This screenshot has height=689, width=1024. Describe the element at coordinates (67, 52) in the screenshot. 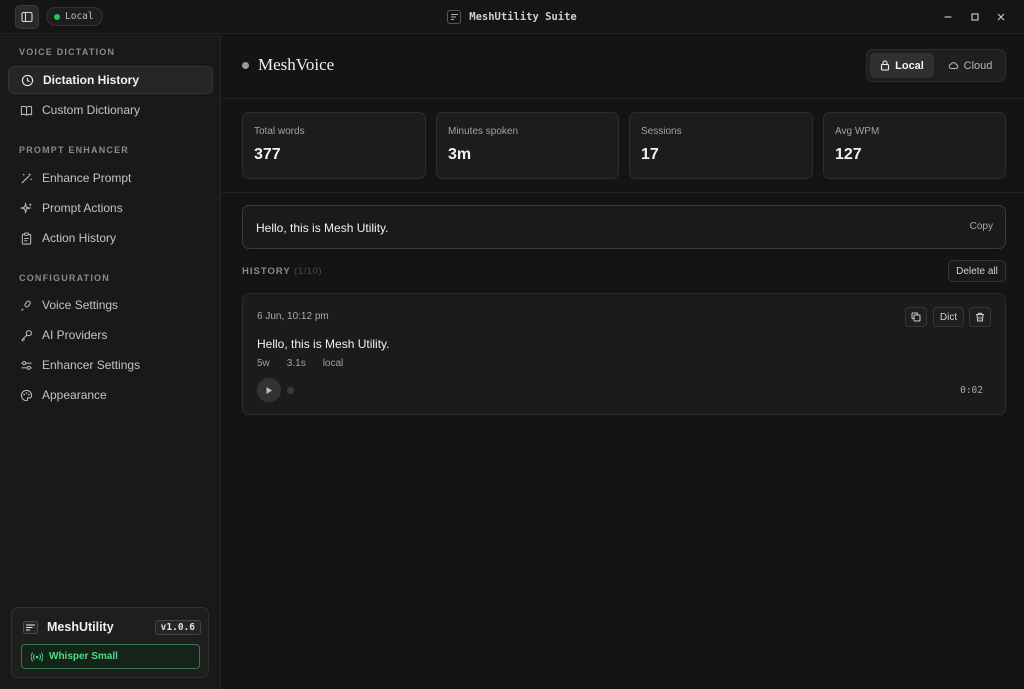

I see `section-label-voice-dictation: VOICE DICTATION` at that location.